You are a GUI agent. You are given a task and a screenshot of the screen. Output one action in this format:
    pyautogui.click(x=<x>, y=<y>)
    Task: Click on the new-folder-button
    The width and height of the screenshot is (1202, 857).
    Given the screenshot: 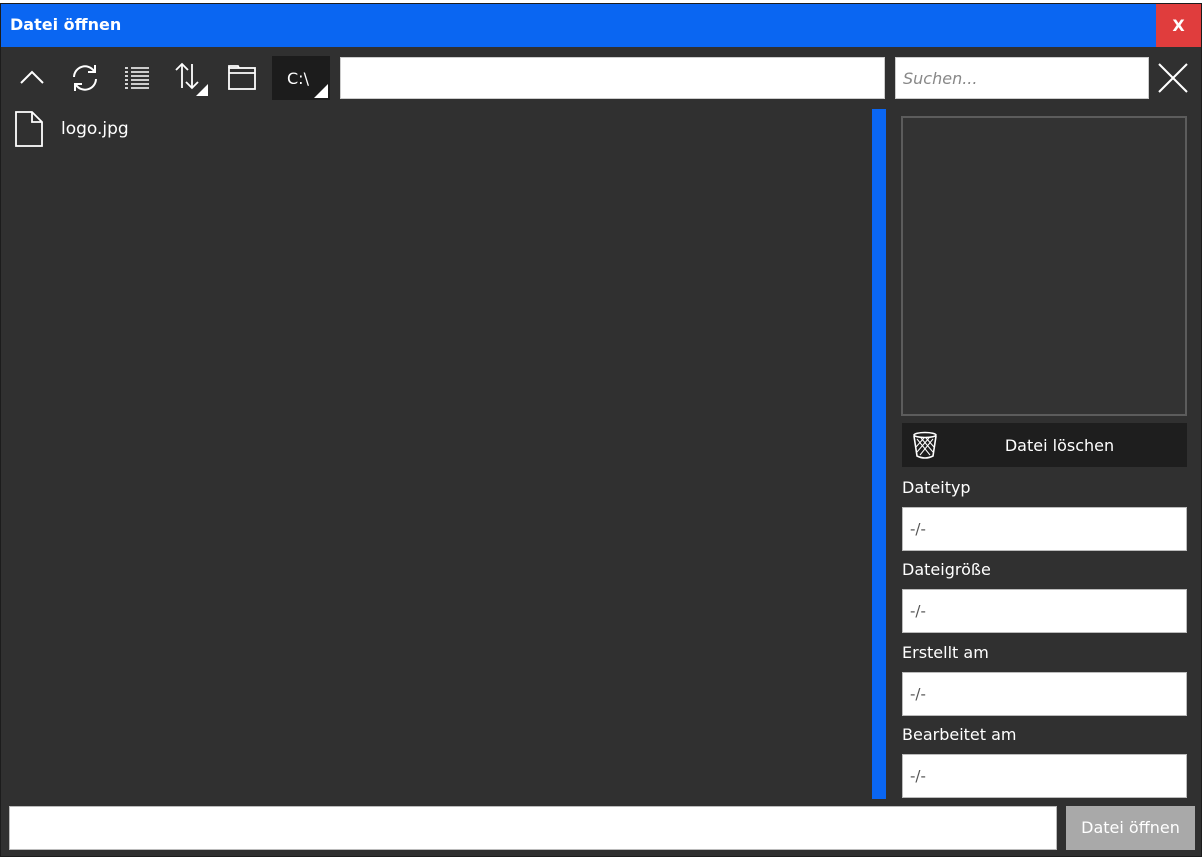 What is the action you would take?
    pyautogui.click(x=242, y=78)
    